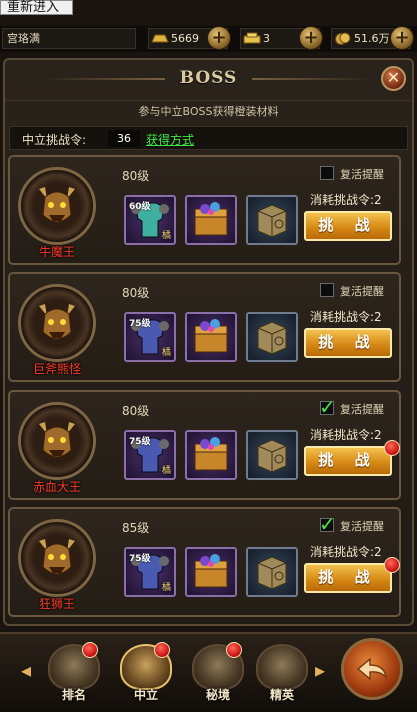  I want to click on add-ingot-button: +, so click(219, 38).